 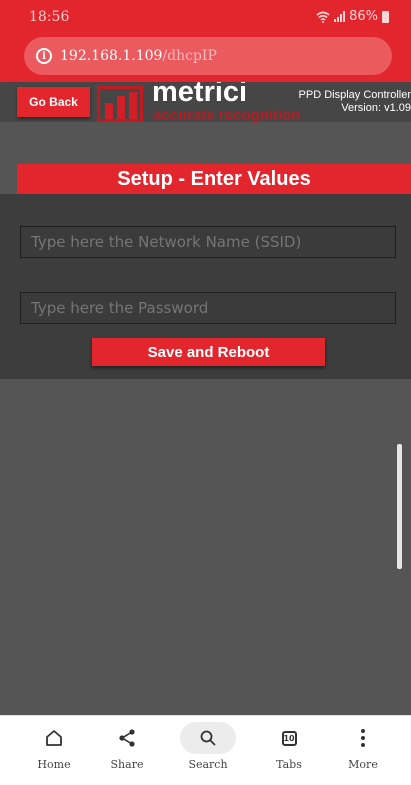 What do you see at coordinates (208, 242) in the screenshot?
I see `ssid-input` at bounding box center [208, 242].